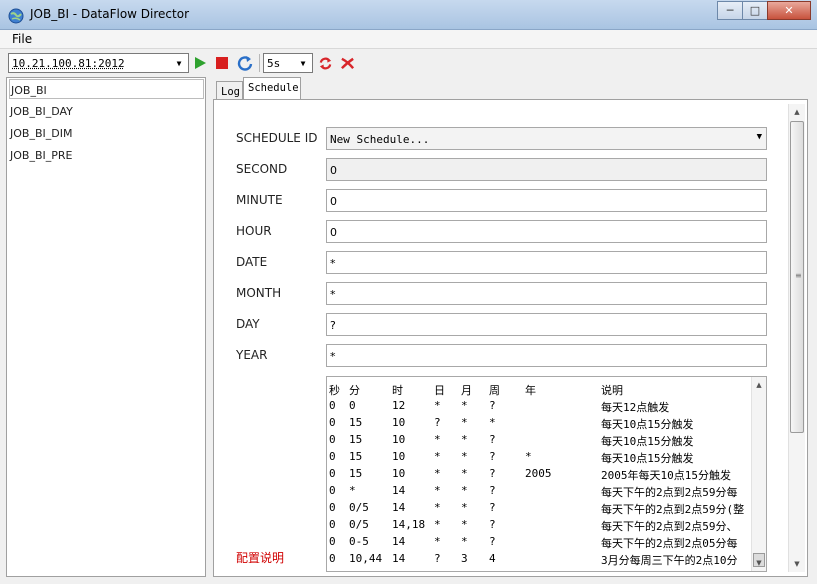 This screenshot has height=584, width=817. I want to click on panel-scrollbar: ▲ ≡ ▼, so click(796, 338).